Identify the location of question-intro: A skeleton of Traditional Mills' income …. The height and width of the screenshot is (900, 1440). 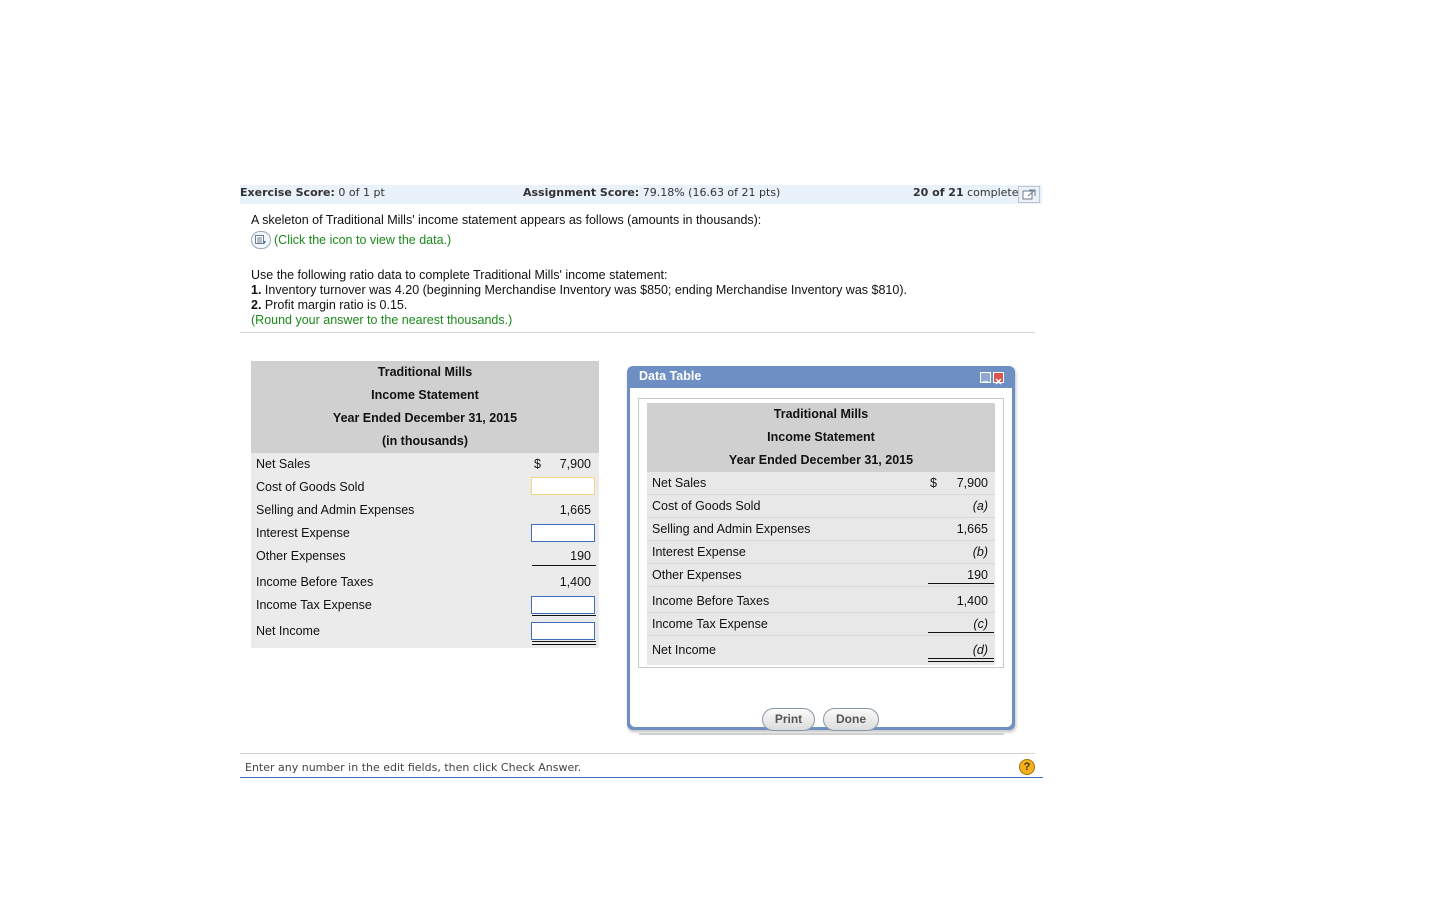
(506, 220).